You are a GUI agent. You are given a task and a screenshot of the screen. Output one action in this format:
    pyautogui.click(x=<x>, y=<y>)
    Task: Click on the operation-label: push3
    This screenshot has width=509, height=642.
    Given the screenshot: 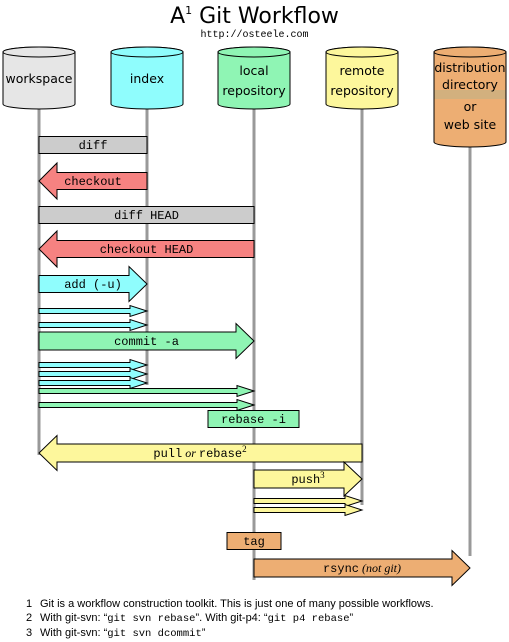 What is the action you would take?
    pyautogui.click(x=308, y=478)
    